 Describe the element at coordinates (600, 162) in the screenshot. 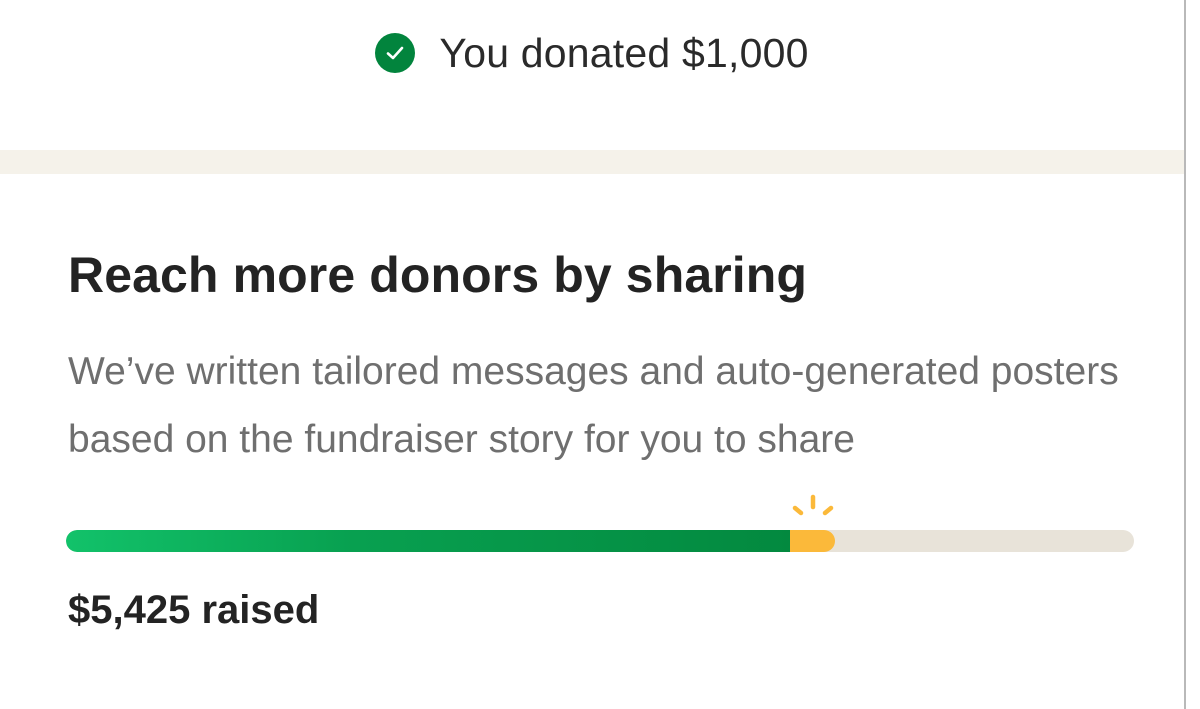

I see `section-divider` at that location.